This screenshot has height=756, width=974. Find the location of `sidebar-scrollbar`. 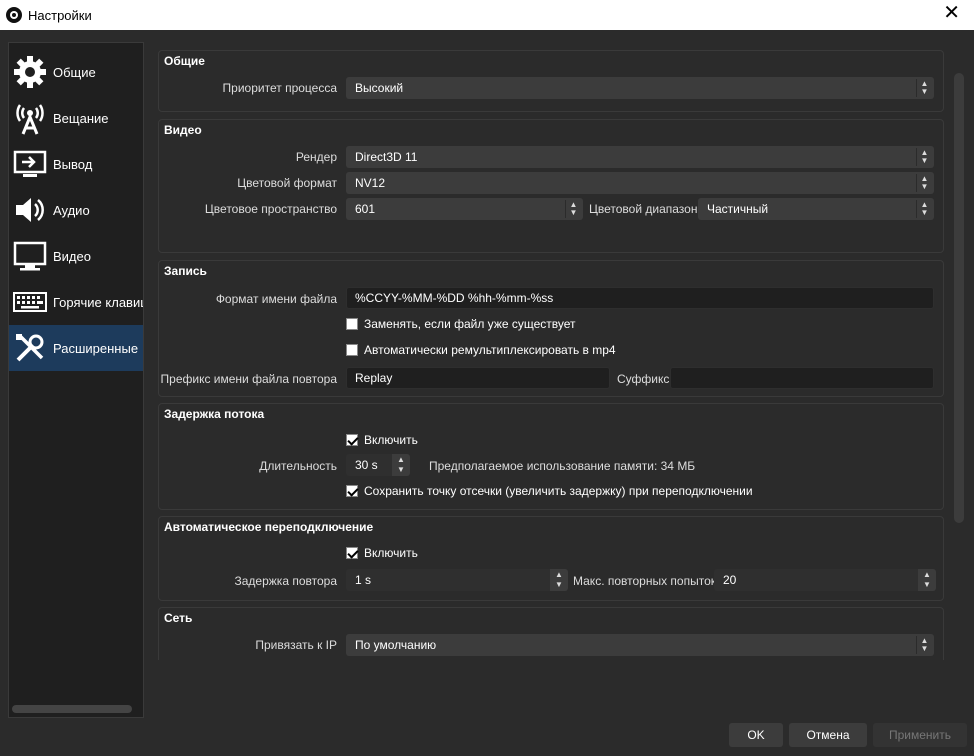

sidebar-scrollbar is located at coordinates (72, 709).